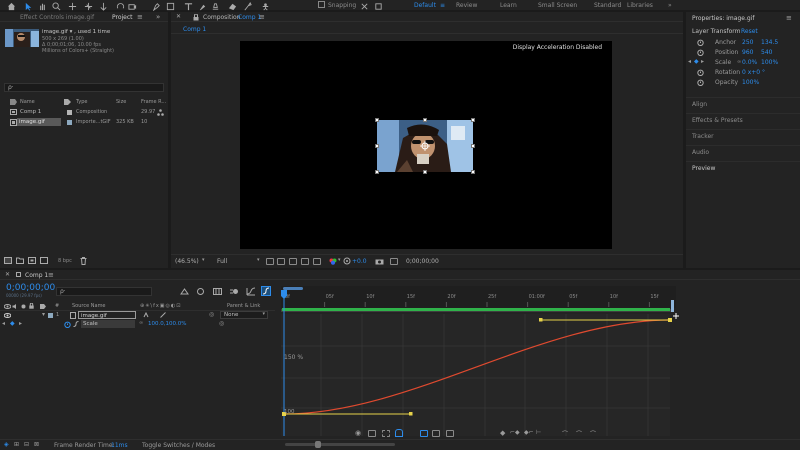  Describe the element at coordinates (266, 291) in the screenshot. I see `graph-editor-toggle-icon` at that location.